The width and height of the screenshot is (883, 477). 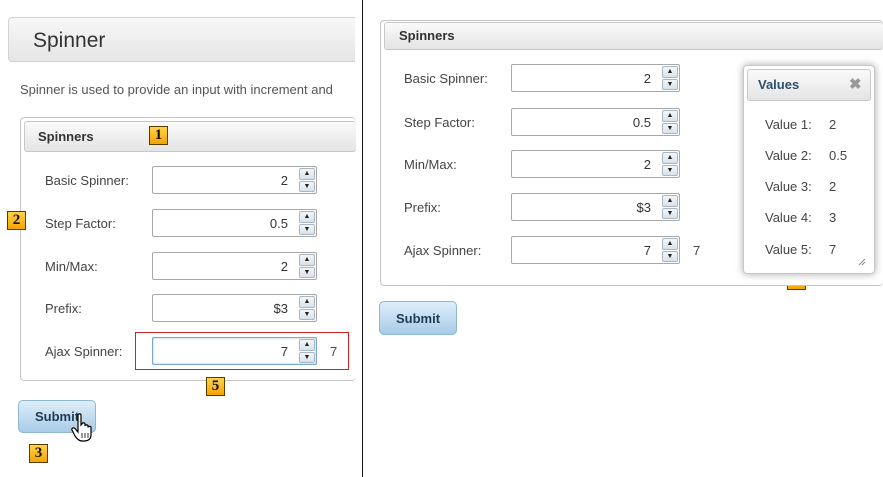 I want to click on value-1-label: Value 1:, so click(x=788, y=124).